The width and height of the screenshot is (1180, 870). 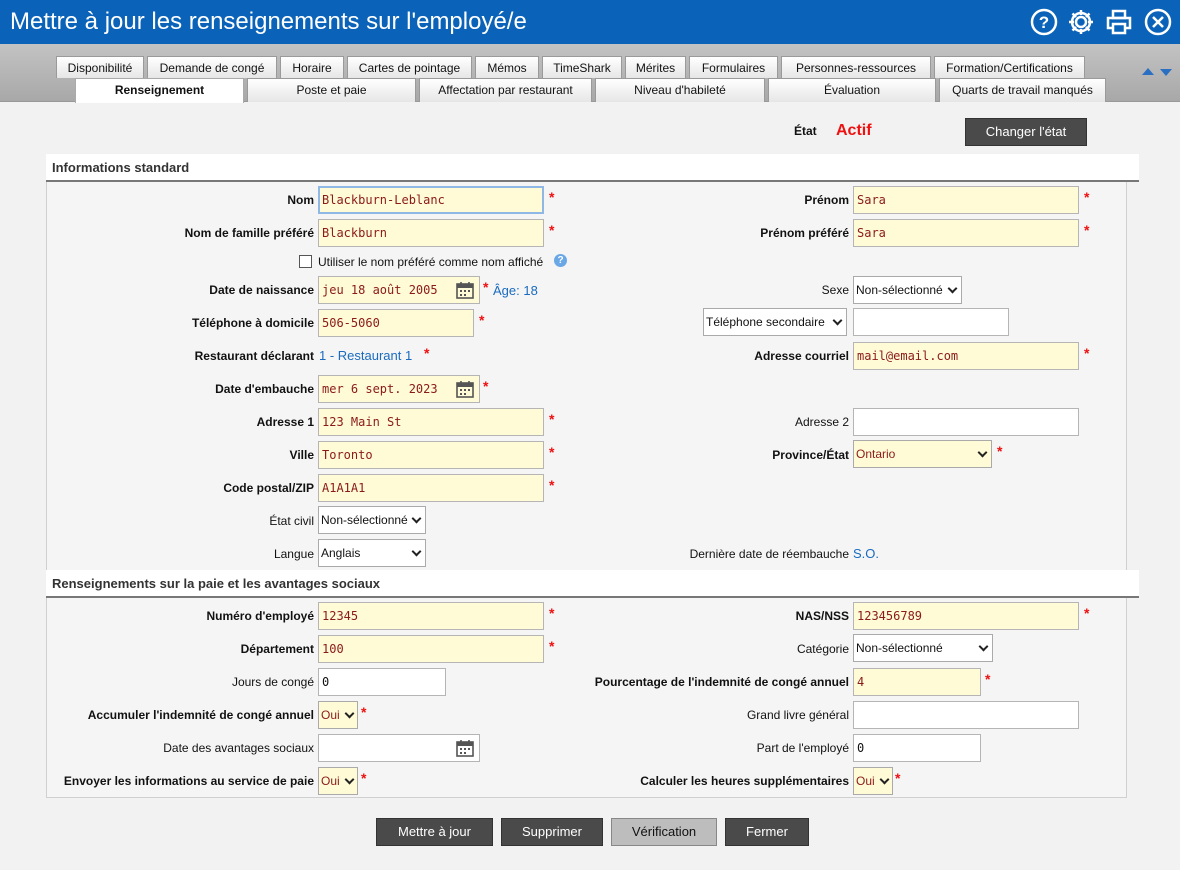 What do you see at coordinates (364, 520) in the screenshot?
I see `etat-civil-select-value: Non-sélectionné` at bounding box center [364, 520].